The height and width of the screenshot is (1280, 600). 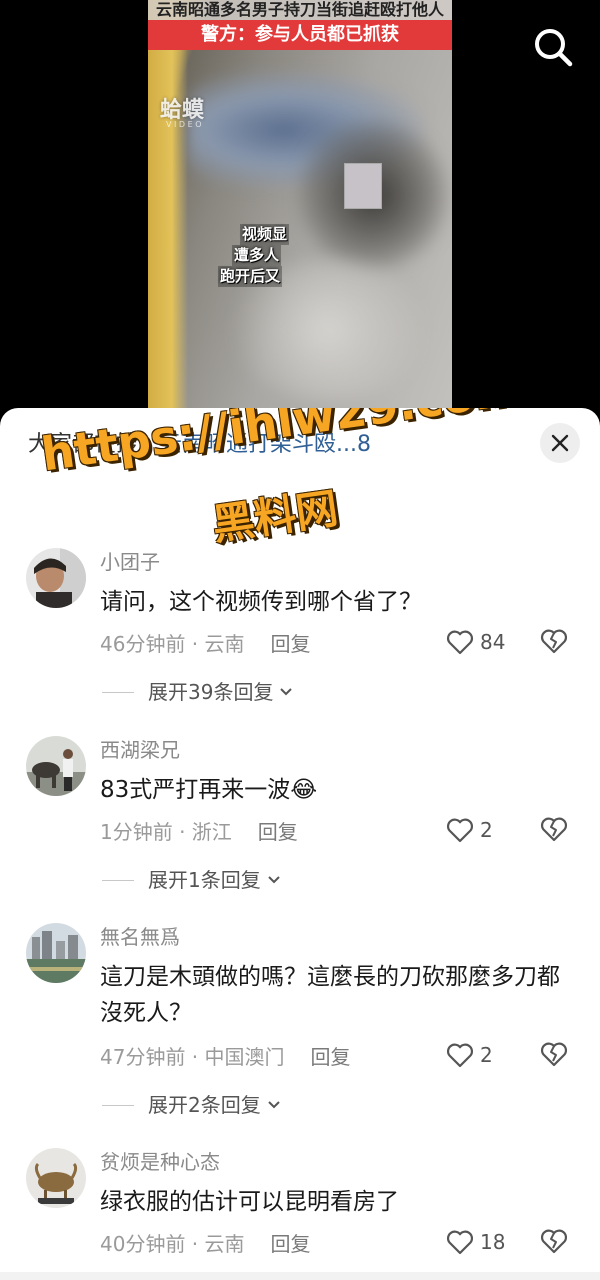 I want to click on comment-text: 绿衣服的估计可以昆明看房了, so click(x=249, y=1202).